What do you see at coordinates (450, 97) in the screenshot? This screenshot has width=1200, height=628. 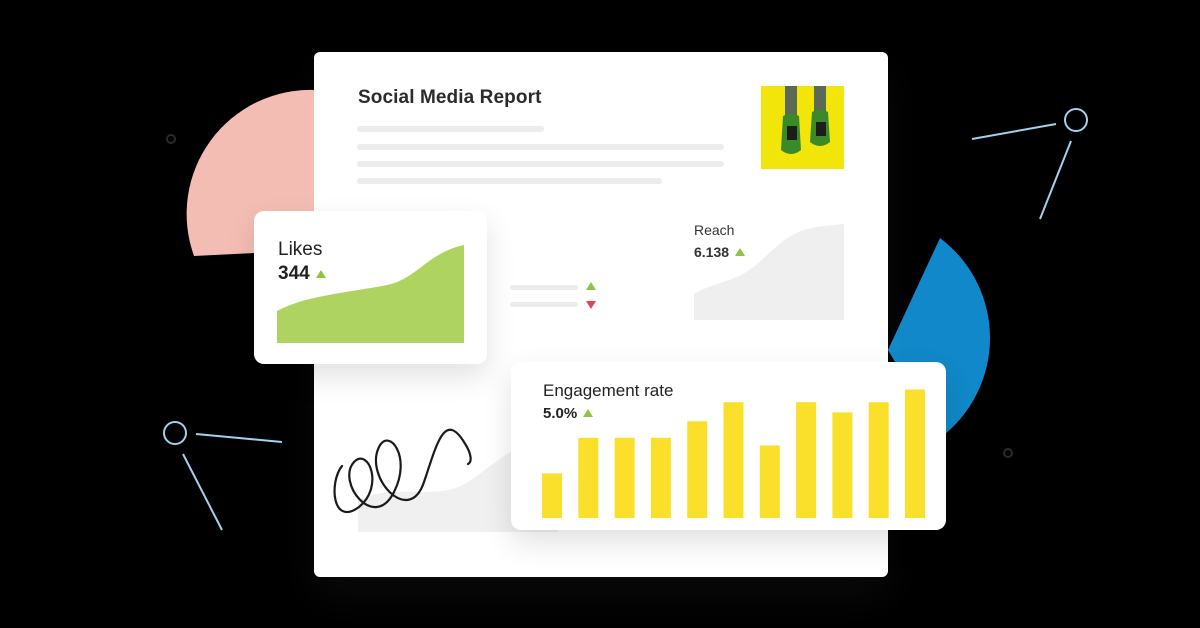 I see `report-title: Social Media Report` at bounding box center [450, 97].